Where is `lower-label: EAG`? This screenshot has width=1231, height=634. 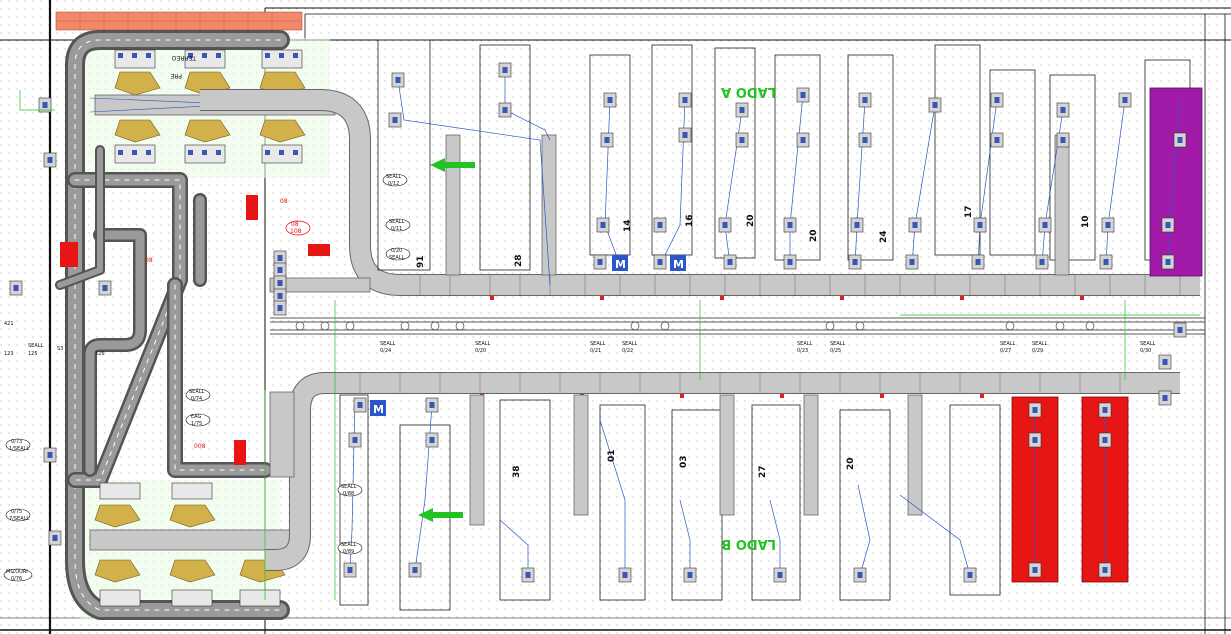
lower-label: EAG is located at coordinates (196, 417).